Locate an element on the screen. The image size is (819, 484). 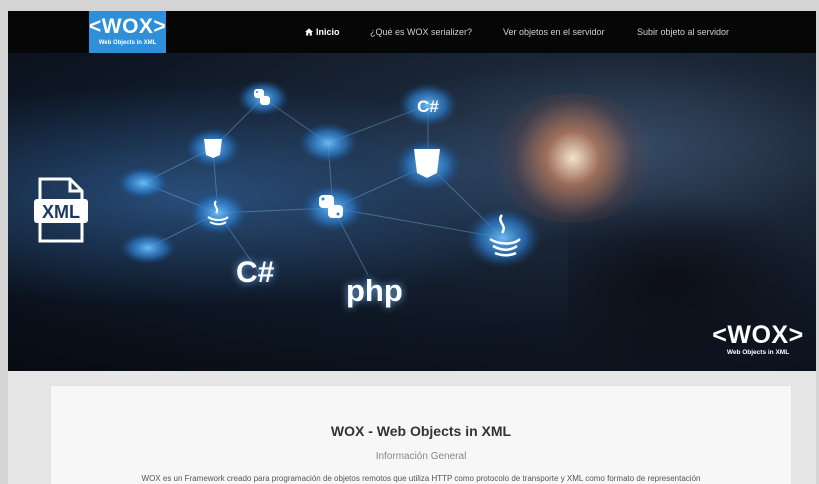
logo-title: <WOX> is located at coordinates (128, 26).